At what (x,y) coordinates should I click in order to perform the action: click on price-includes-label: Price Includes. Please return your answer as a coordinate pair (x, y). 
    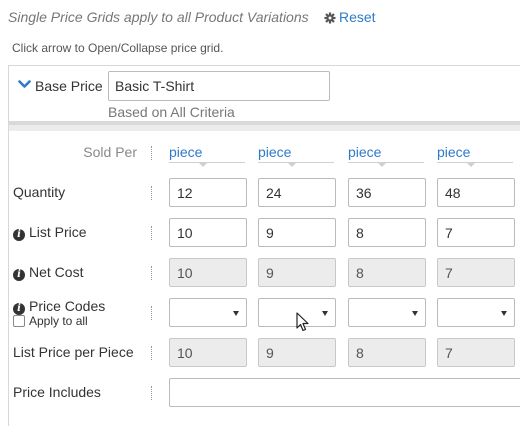
    Looking at the image, I should click on (57, 392).